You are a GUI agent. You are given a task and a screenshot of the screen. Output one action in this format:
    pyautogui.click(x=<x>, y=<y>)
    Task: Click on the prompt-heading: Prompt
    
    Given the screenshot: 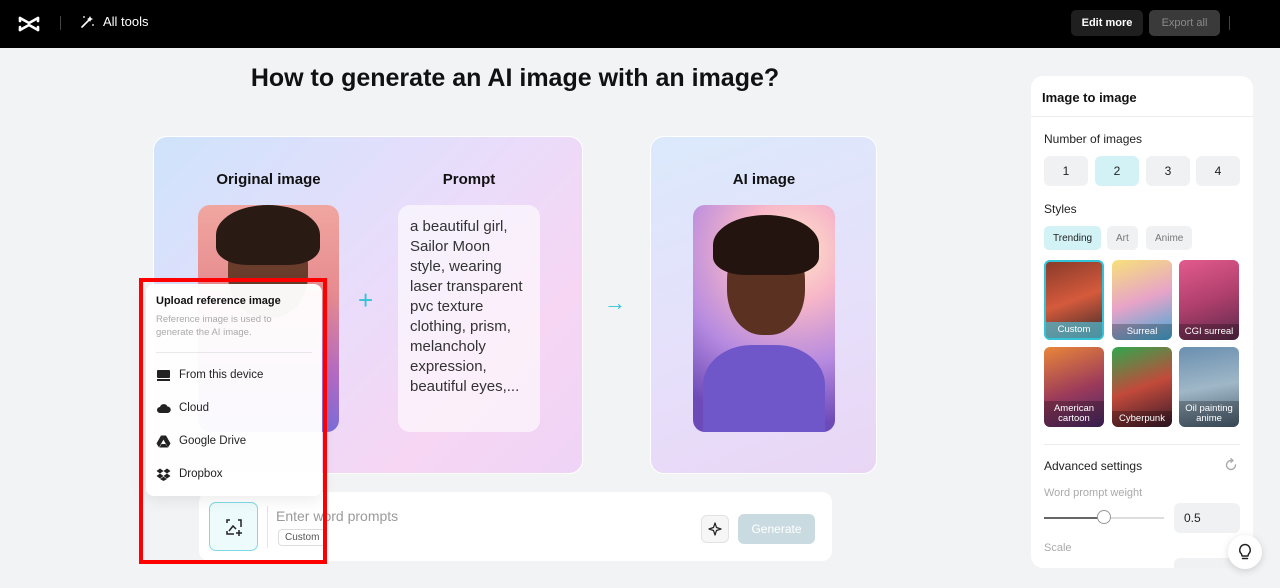 What is the action you would take?
    pyautogui.click(x=469, y=179)
    